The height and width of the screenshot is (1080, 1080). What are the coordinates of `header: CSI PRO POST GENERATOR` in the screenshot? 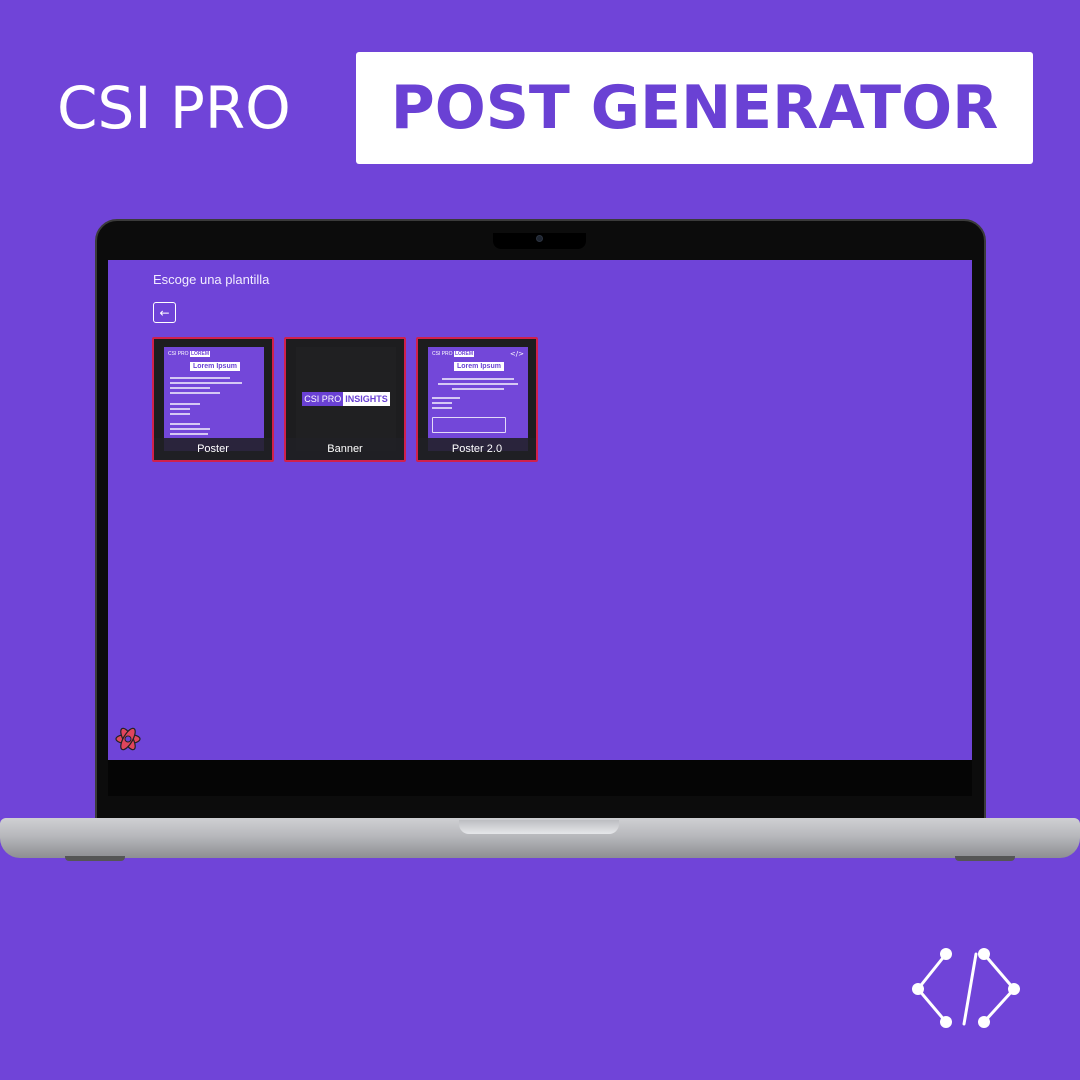 It's located at (545, 108).